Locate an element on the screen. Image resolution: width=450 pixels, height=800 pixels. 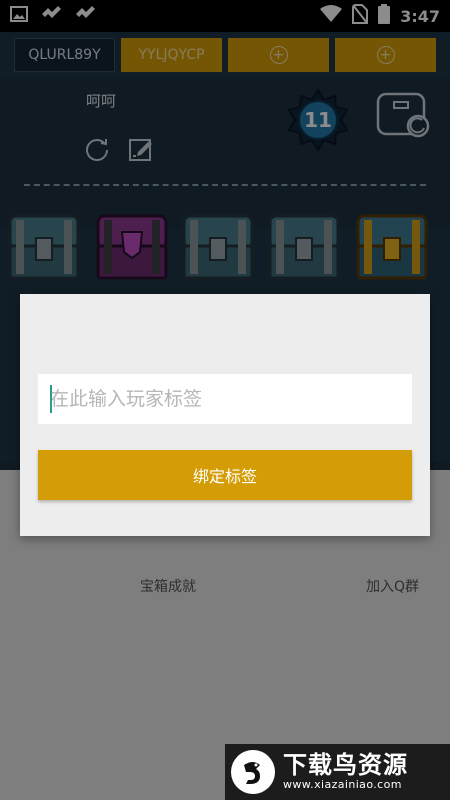
watermark-url: www.xiazainiao.com is located at coordinates (342, 785).